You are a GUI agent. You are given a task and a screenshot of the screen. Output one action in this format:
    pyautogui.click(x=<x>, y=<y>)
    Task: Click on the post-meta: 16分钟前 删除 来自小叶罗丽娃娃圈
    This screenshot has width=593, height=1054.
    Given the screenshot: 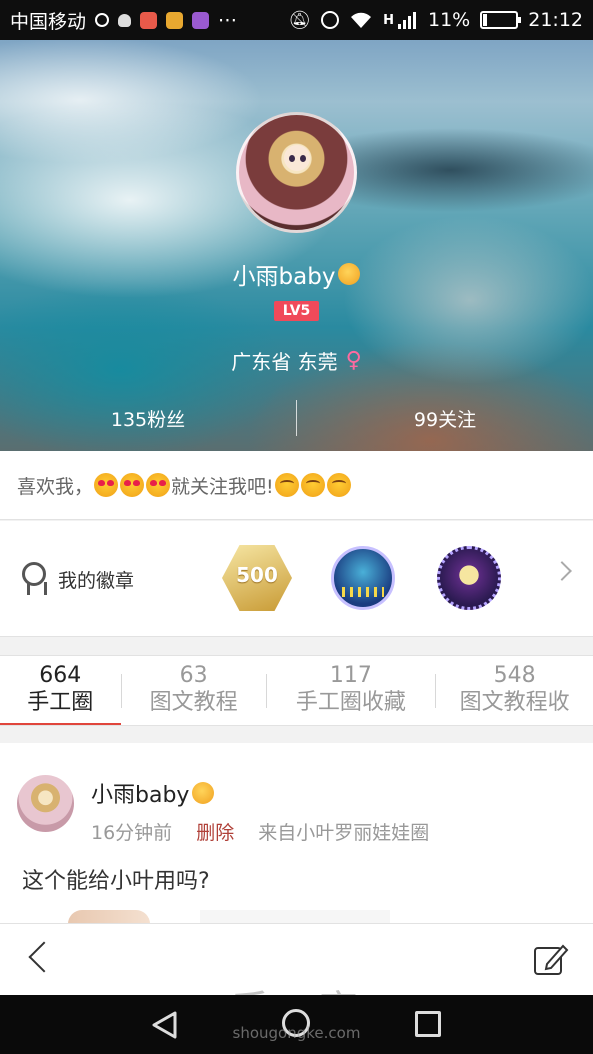 What is the action you would take?
    pyautogui.click(x=260, y=831)
    